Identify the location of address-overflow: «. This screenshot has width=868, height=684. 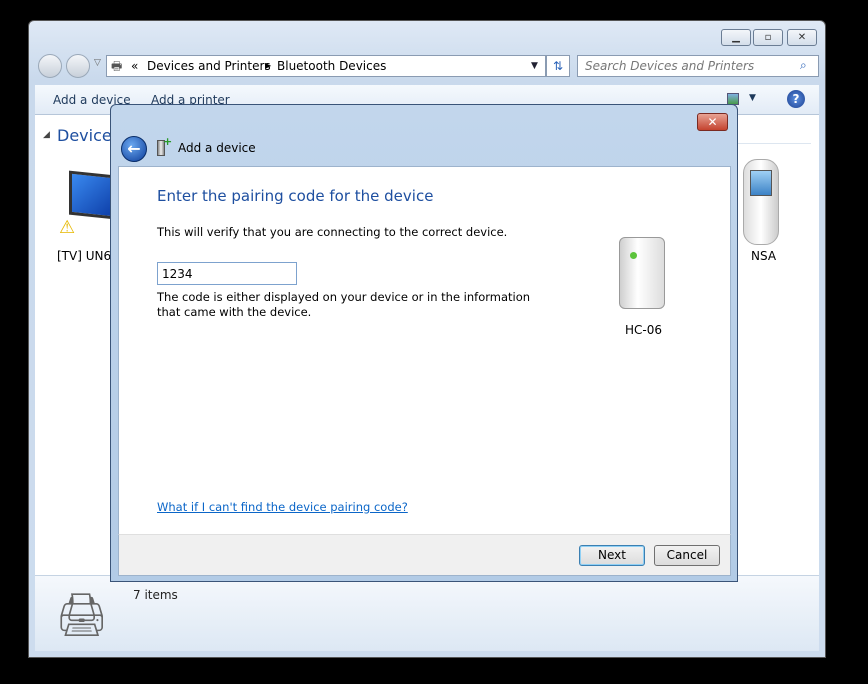
(134, 66).